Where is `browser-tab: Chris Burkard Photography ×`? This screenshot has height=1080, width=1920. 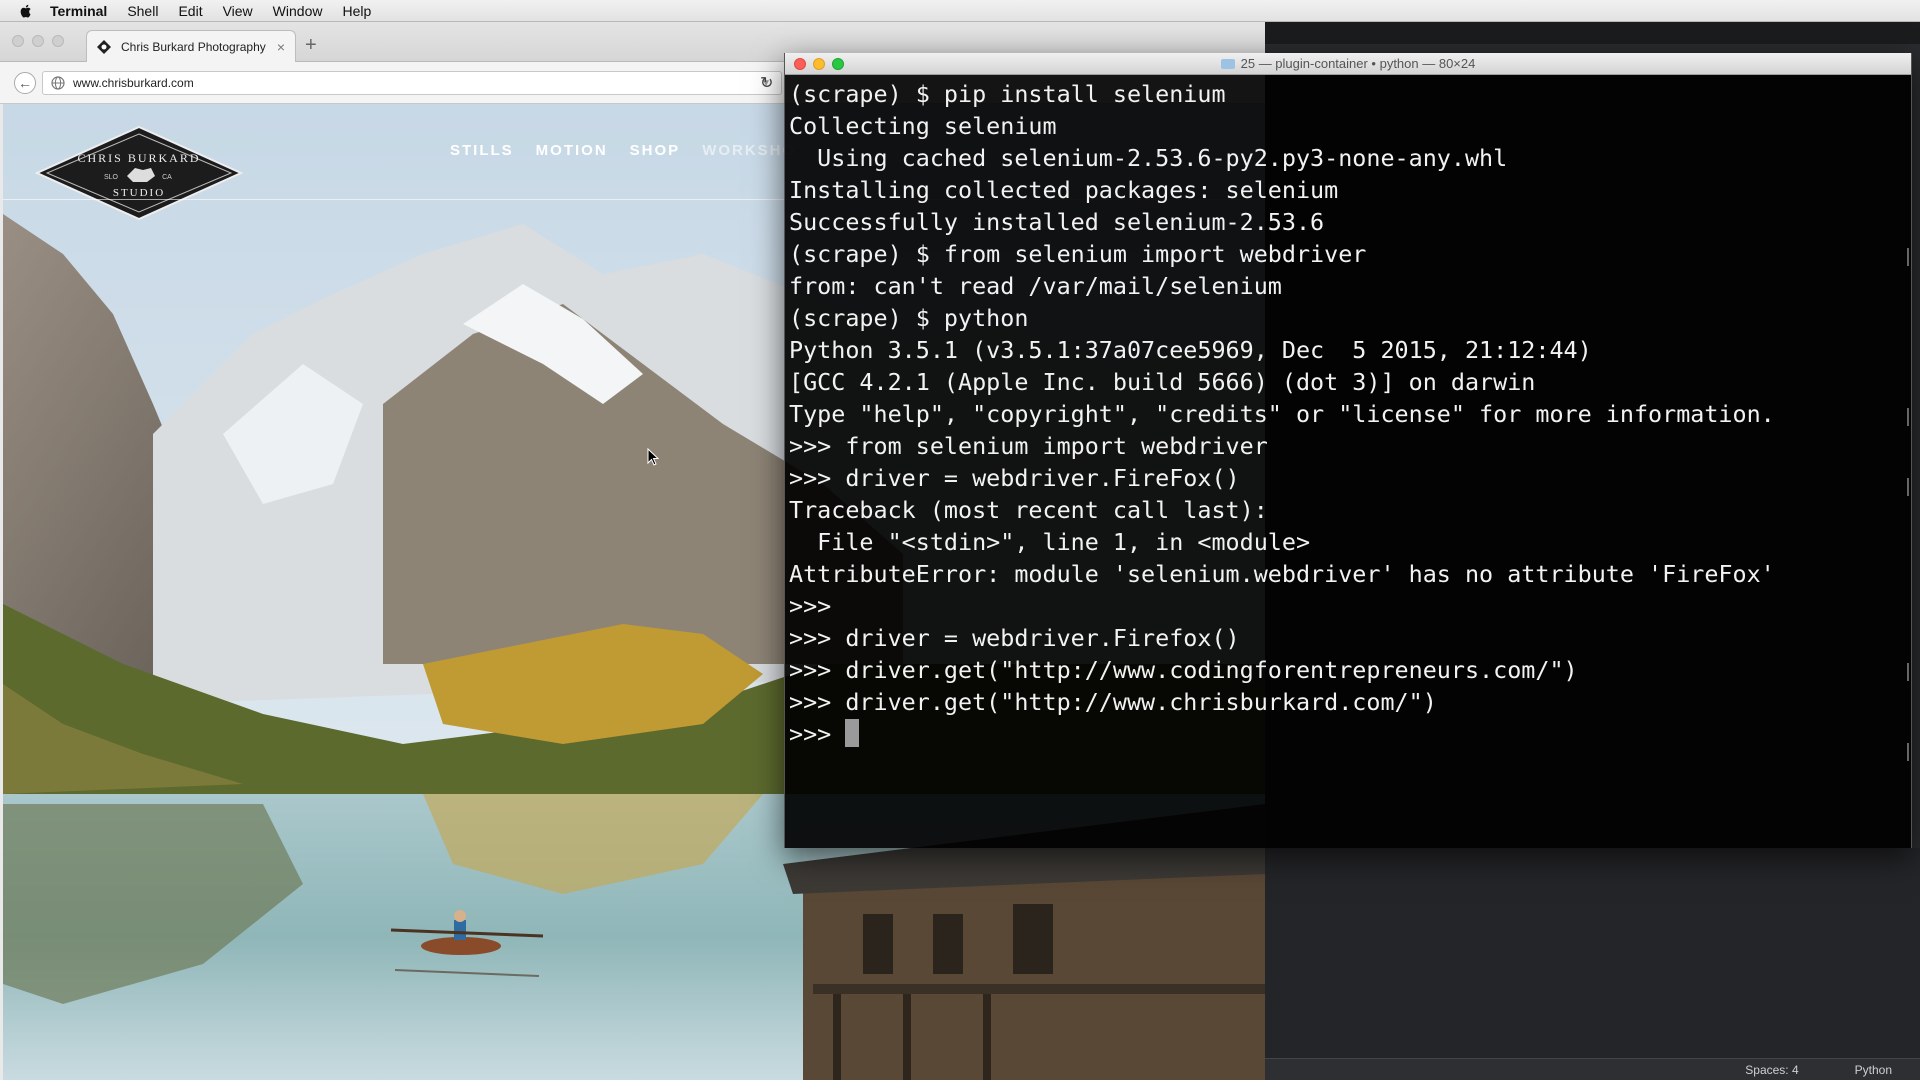 browser-tab: Chris Burkard Photography × is located at coordinates (191, 46).